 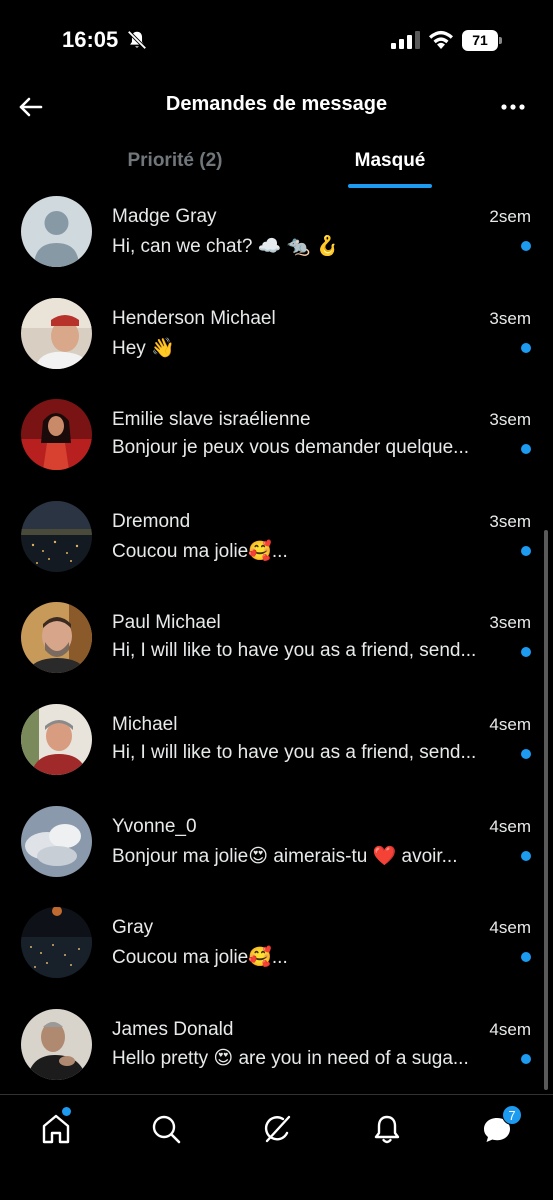 I want to click on sender-name: Henderson Michael, so click(x=194, y=318).